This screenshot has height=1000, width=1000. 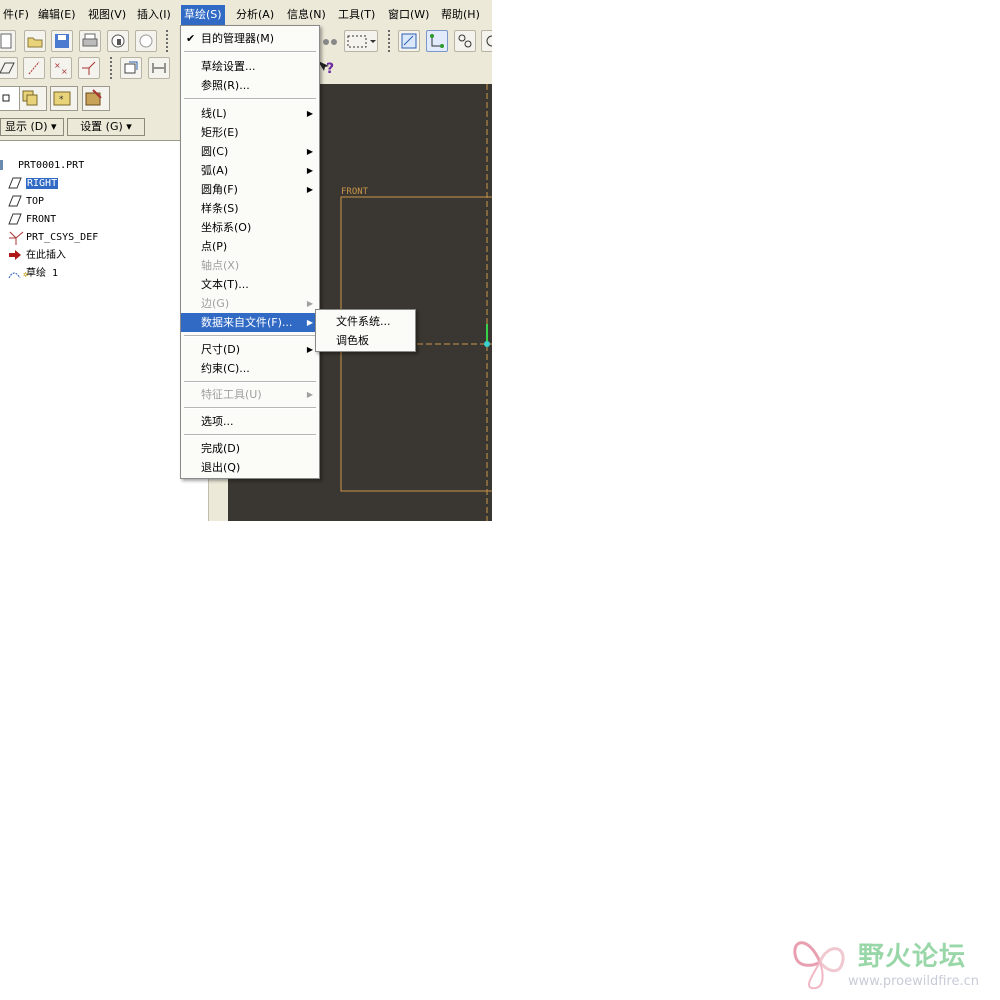 What do you see at coordinates (37, 256) in the screenshot?
I see `tree-item-insert-here: 在此插入` at bounding box center [37, 256].